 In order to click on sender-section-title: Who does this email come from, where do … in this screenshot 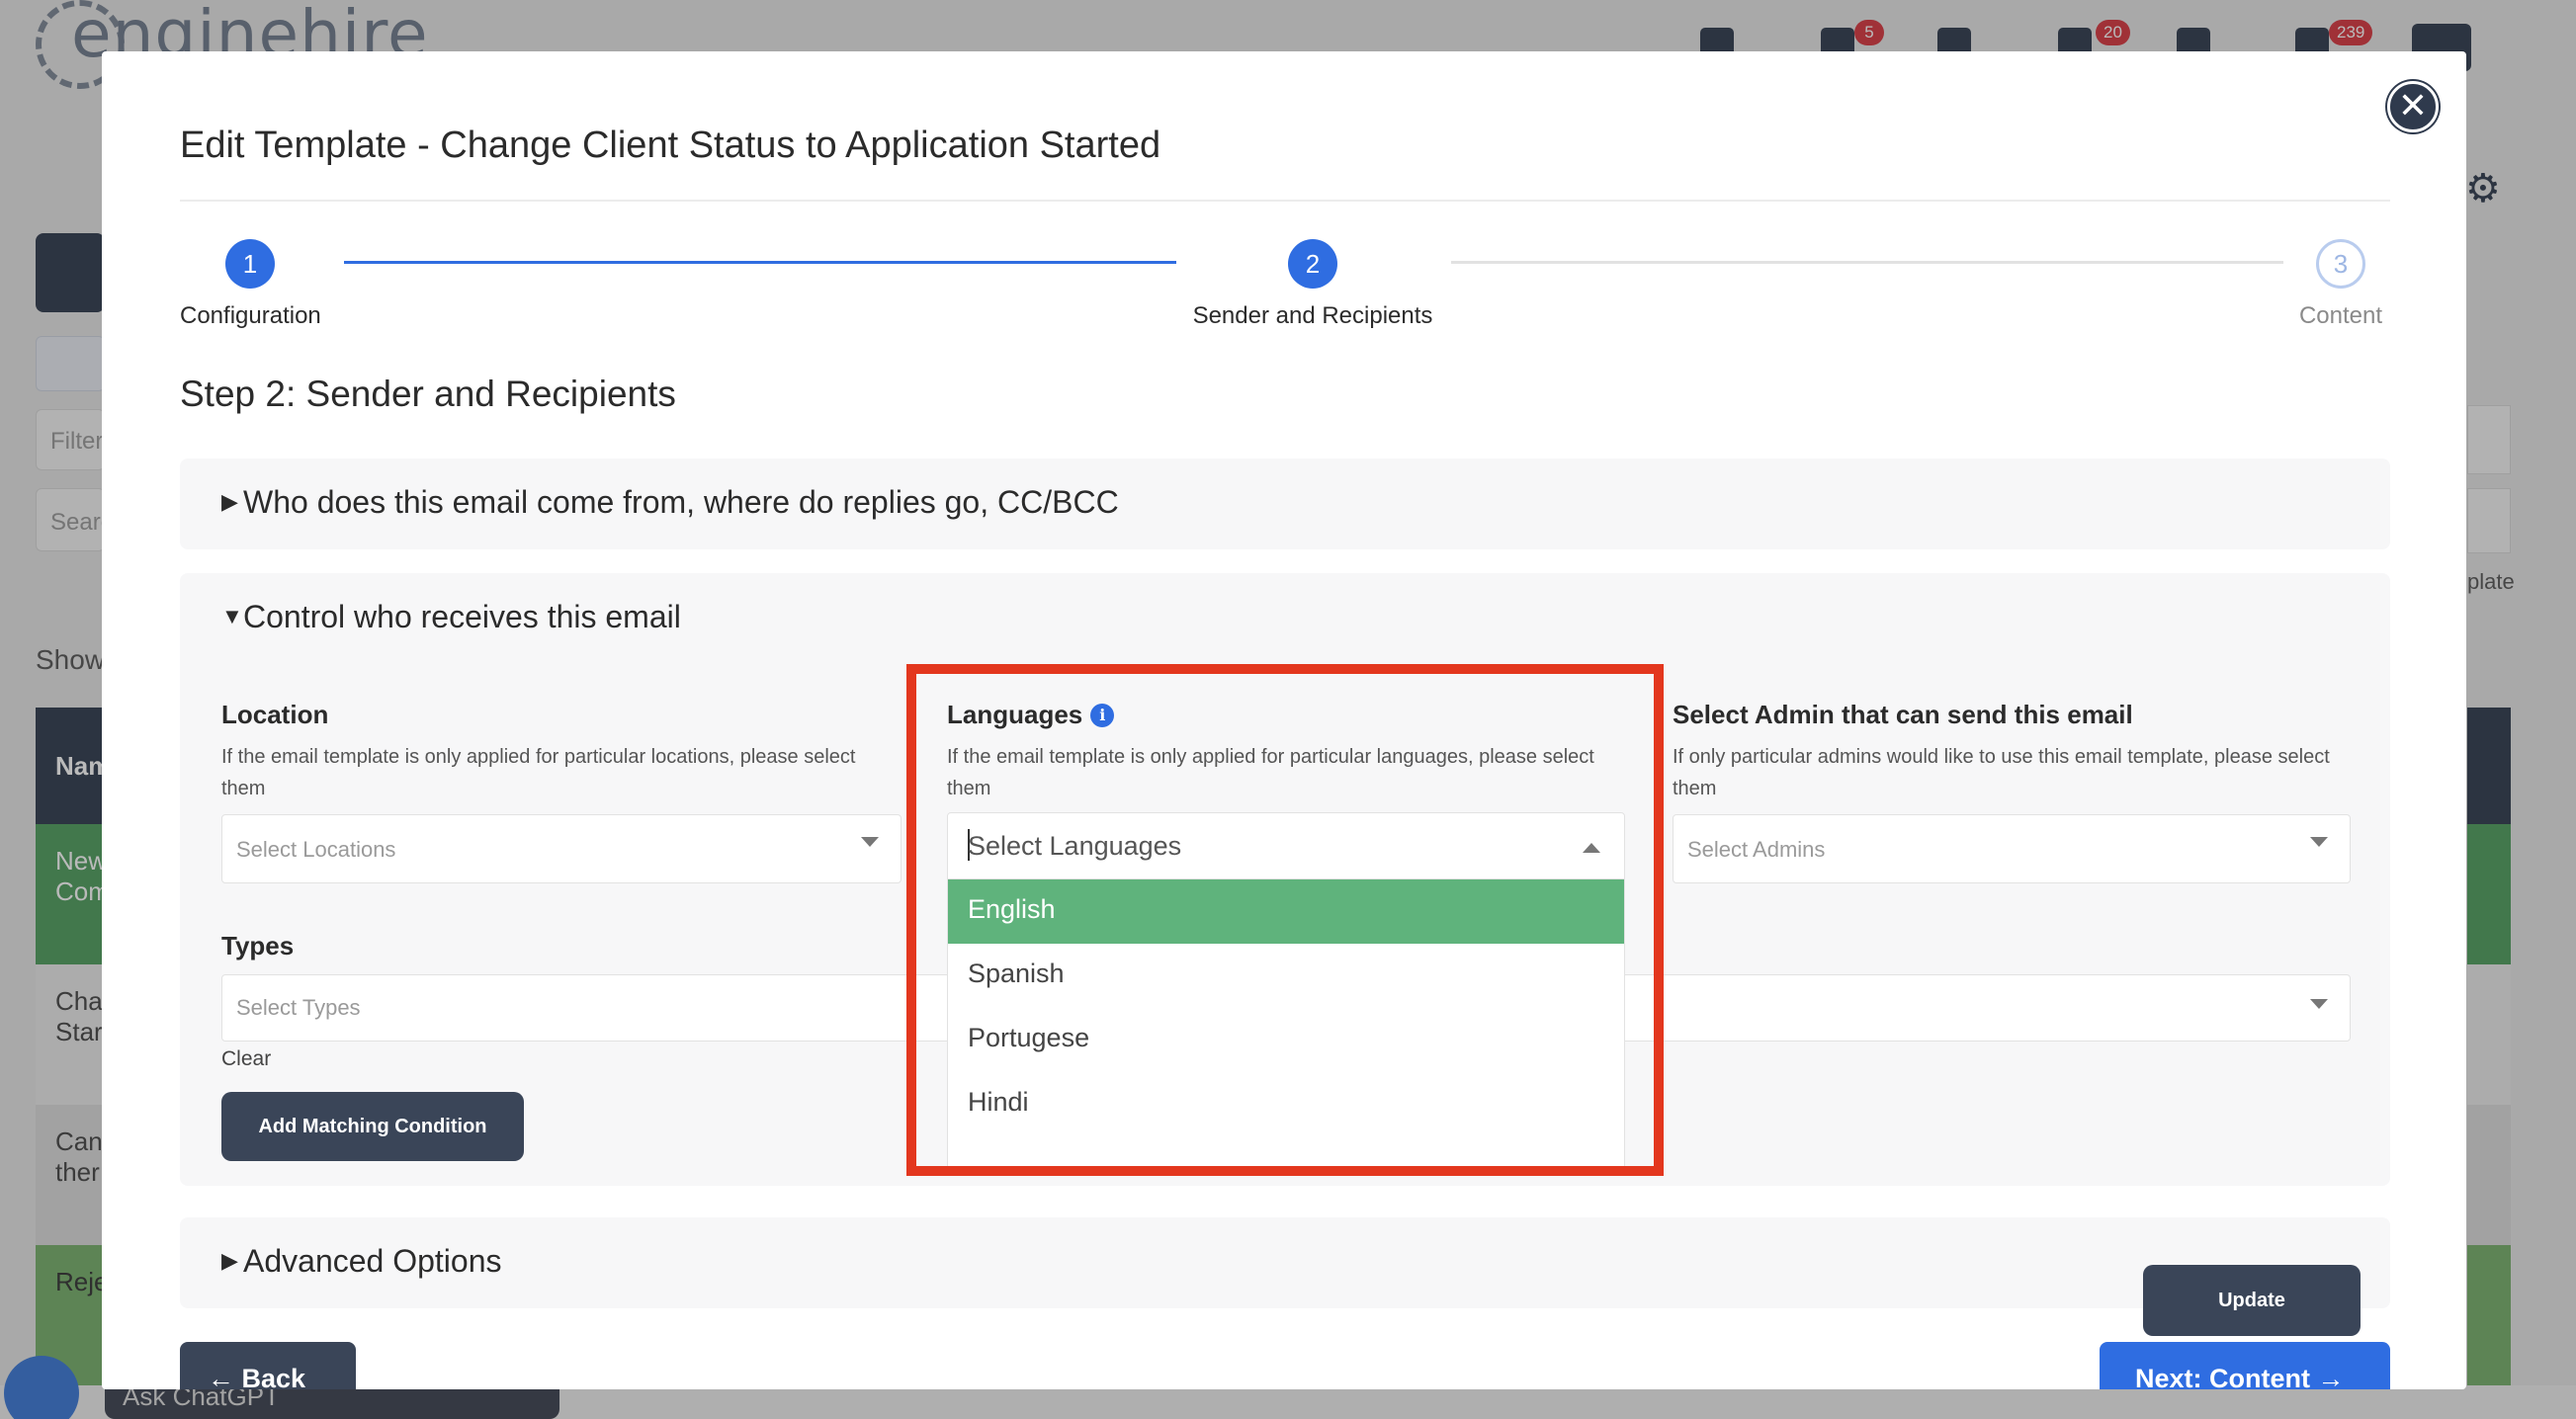, I will do `click(681, 502)`.